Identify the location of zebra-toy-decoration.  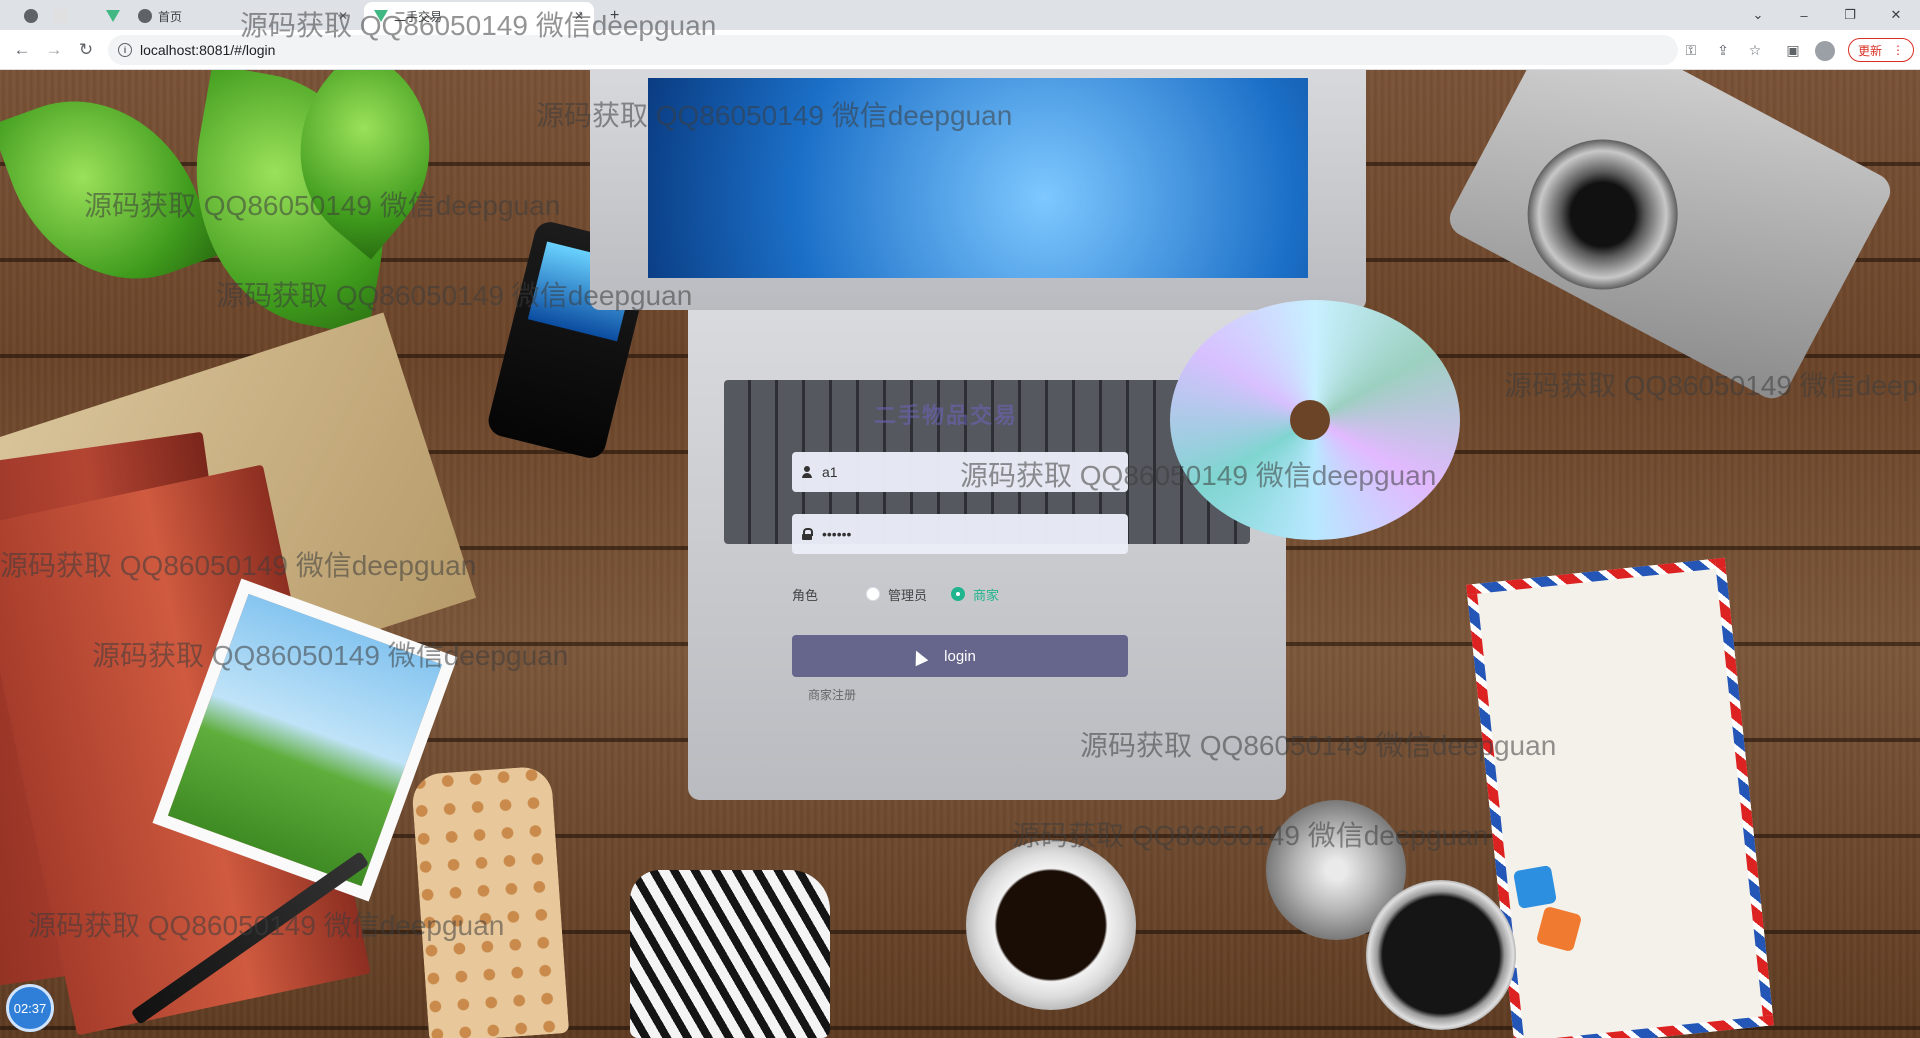
(730, 954).